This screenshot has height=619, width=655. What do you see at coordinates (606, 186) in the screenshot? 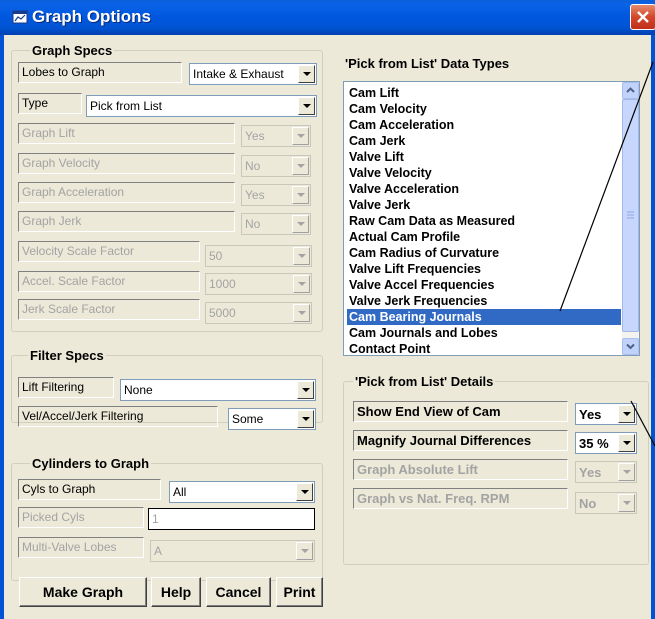
I see `callout-line-list` at bounding box center [606, 186].